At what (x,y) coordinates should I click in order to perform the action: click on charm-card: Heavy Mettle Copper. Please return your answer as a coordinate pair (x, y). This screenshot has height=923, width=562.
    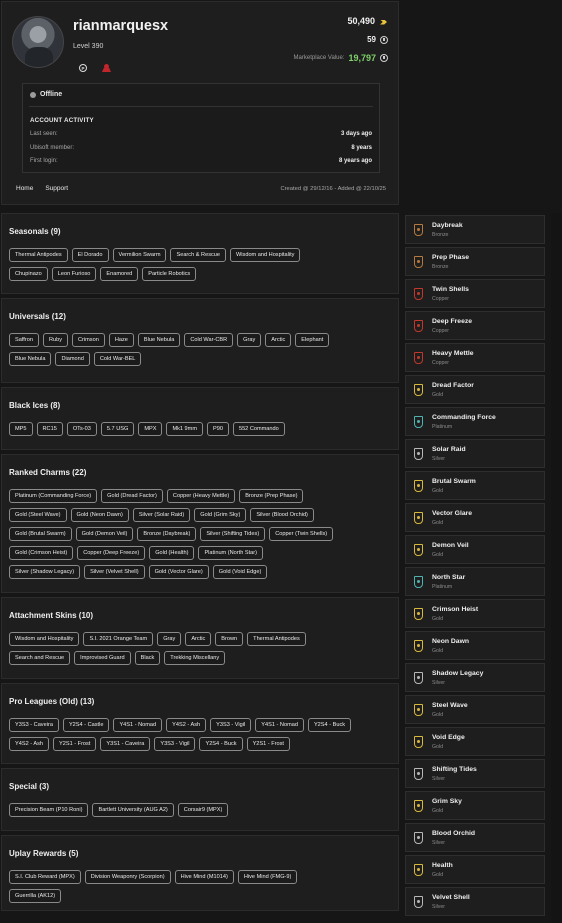
    Looking at the image, I should click on (475, 357).